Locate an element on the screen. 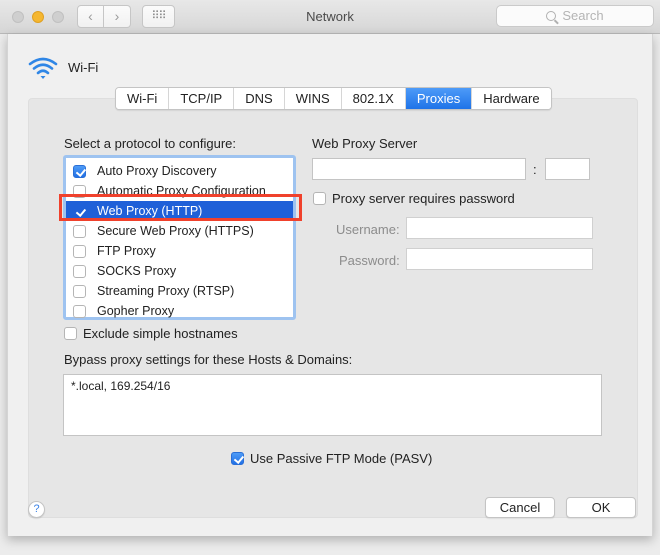  search-field: Search is located at coordinates (575, 16).